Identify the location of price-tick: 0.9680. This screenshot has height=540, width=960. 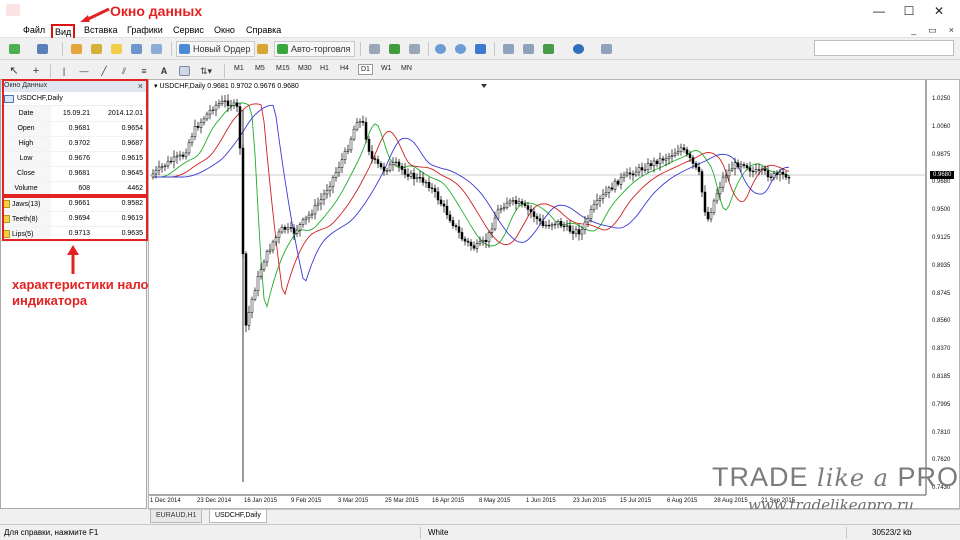
(941, 182).